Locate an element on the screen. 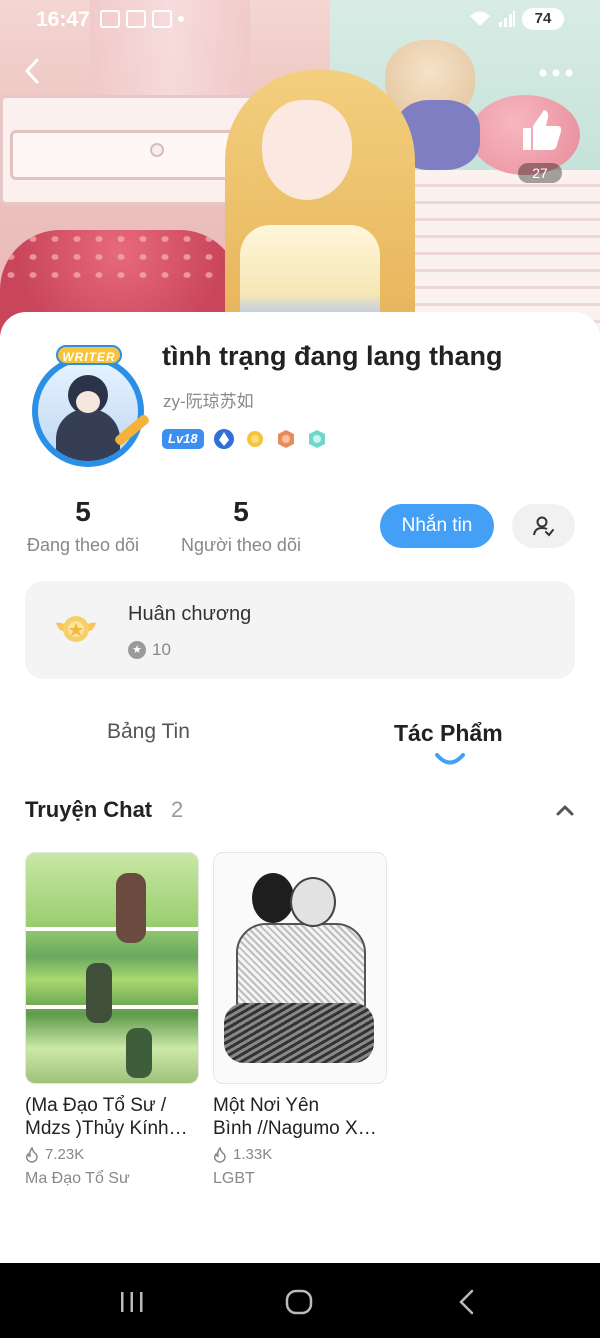 Image resolution: width=600 pixels, height=1338 pixels. user-icon is located at coordinates (543, 526).